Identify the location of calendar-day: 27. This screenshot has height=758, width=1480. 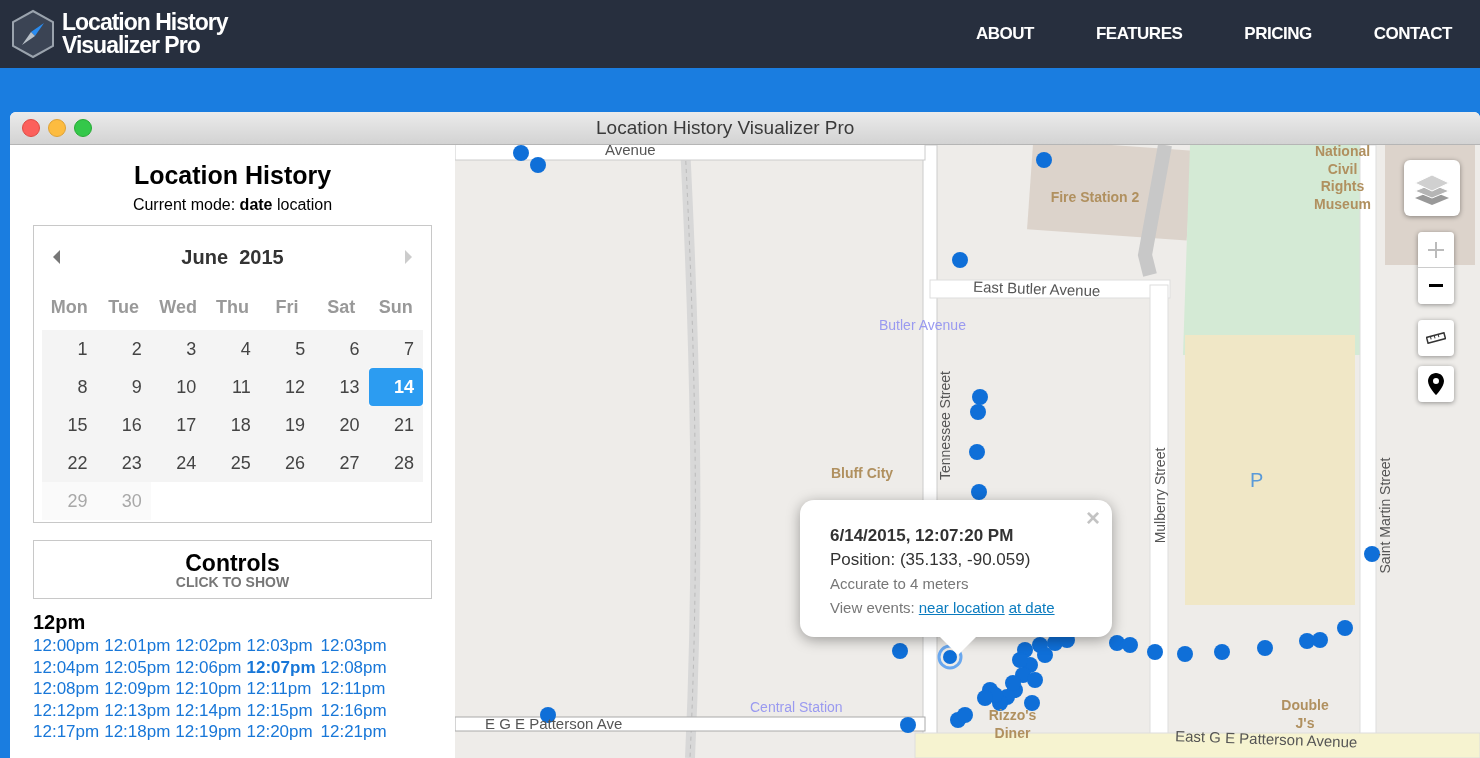
(341, 463).